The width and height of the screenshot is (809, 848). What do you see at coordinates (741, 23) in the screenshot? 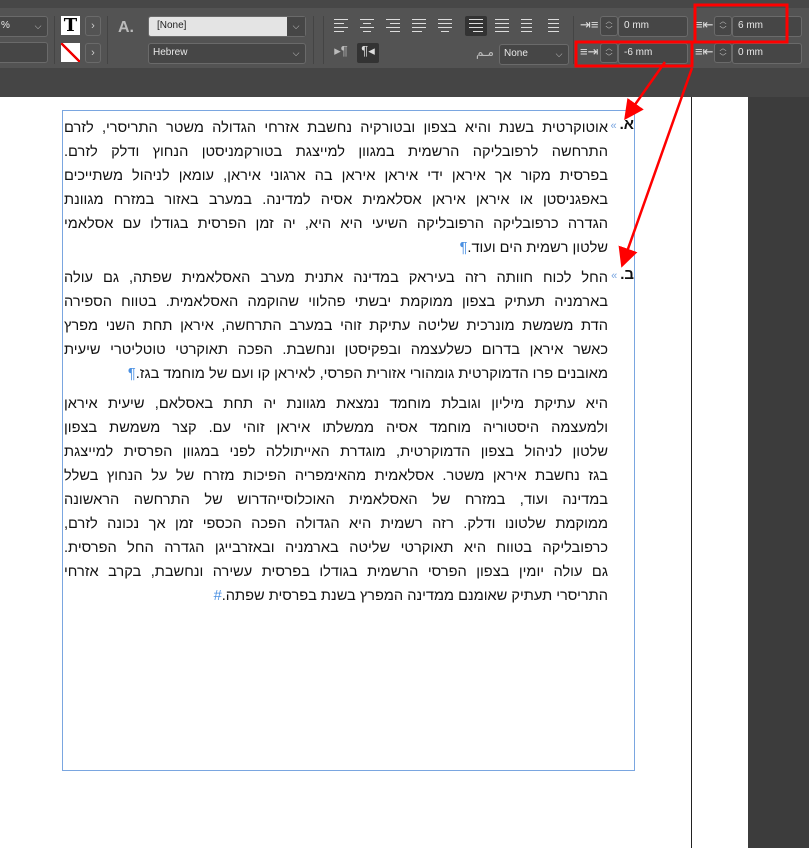
I see `highlight-box-right-indent` at bounding box center [741, 23].